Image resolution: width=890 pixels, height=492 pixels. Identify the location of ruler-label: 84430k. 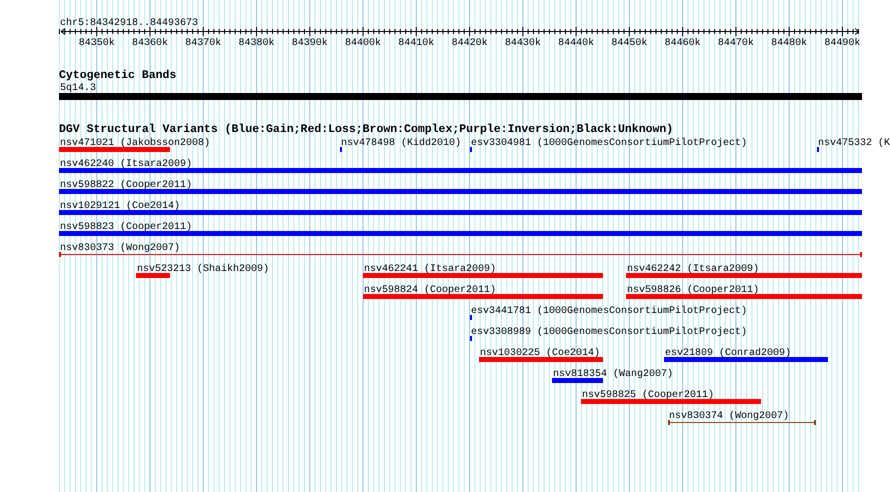
(522, 43).